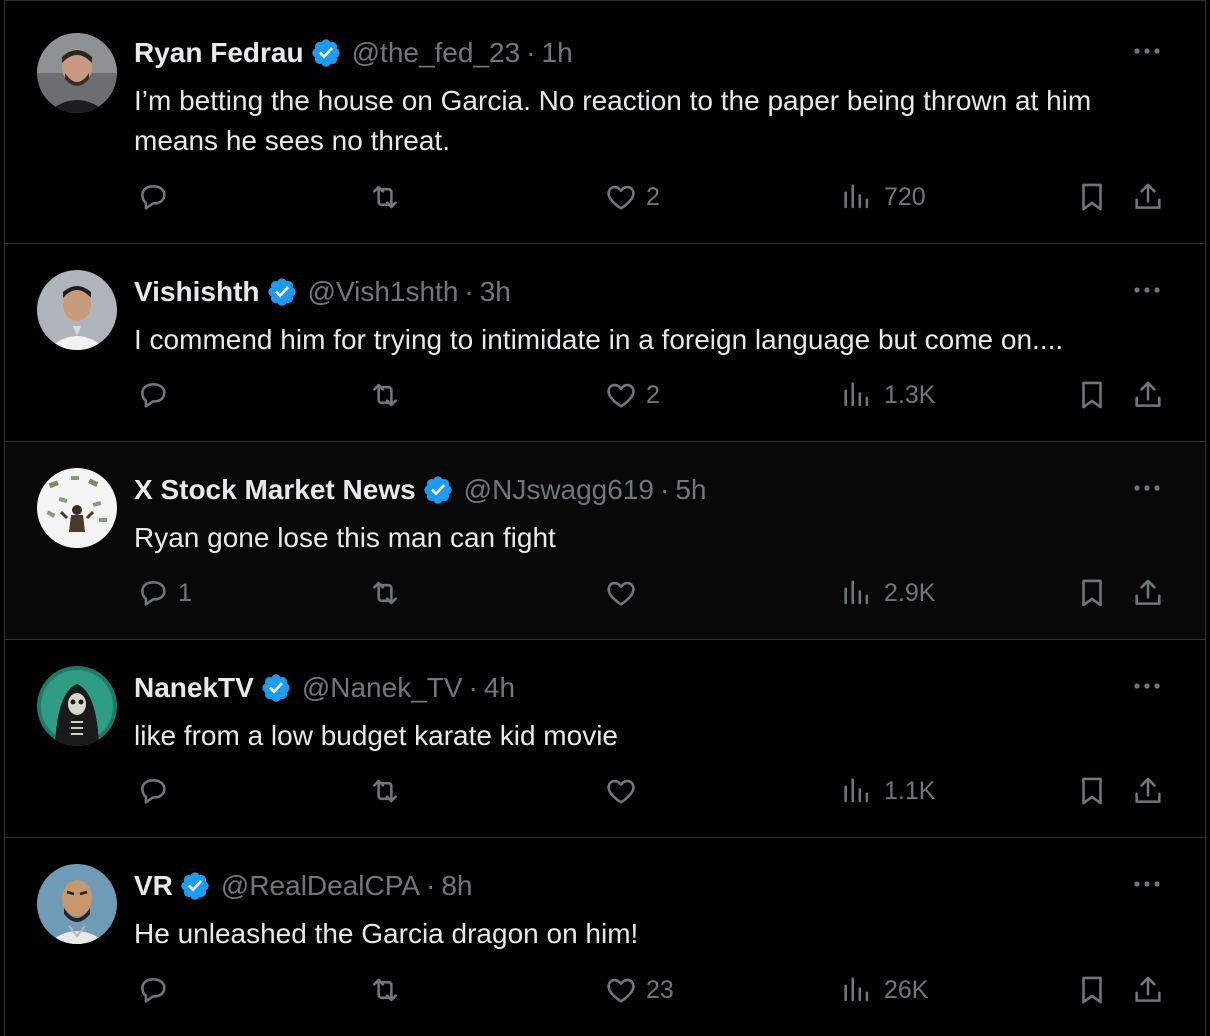  Describe the element at coordinates (164, 593) in the screenshot. I see `reply-button: 1` at that location.